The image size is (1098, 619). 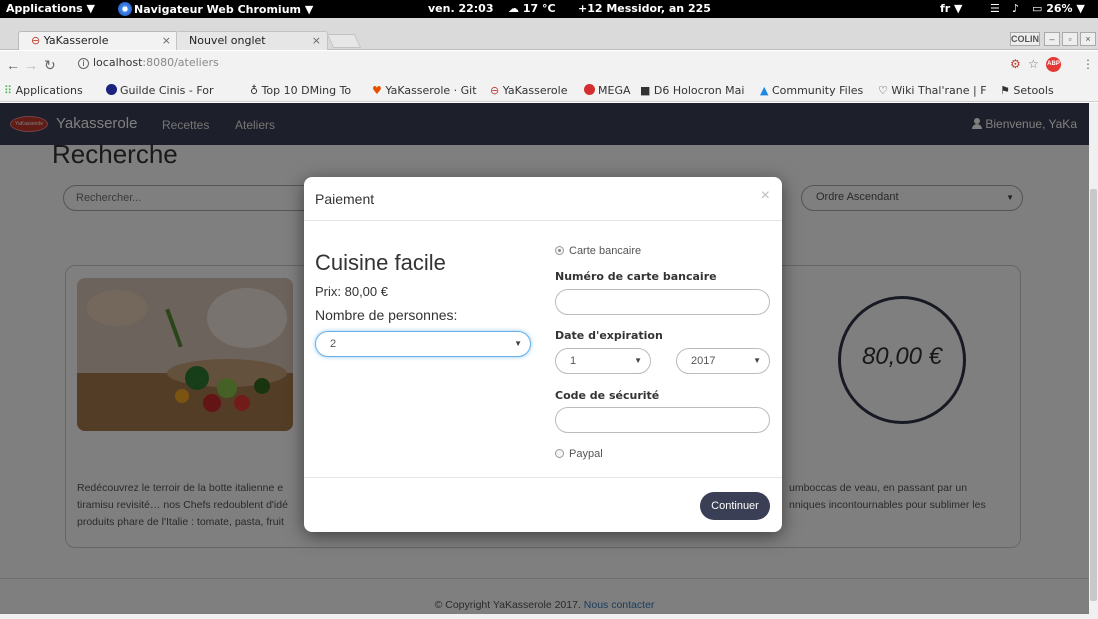 I want to click on bookmark-label: Guilde Cinis - For, so click(x=167, y=90).